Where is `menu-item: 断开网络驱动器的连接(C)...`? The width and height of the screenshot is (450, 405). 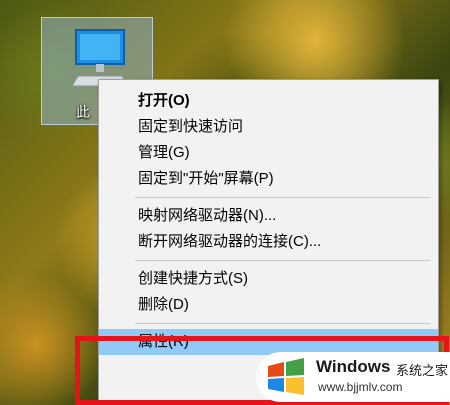
menu-item: 断开网络驱动器的连接(C)... is located at coordinates (268, 242).